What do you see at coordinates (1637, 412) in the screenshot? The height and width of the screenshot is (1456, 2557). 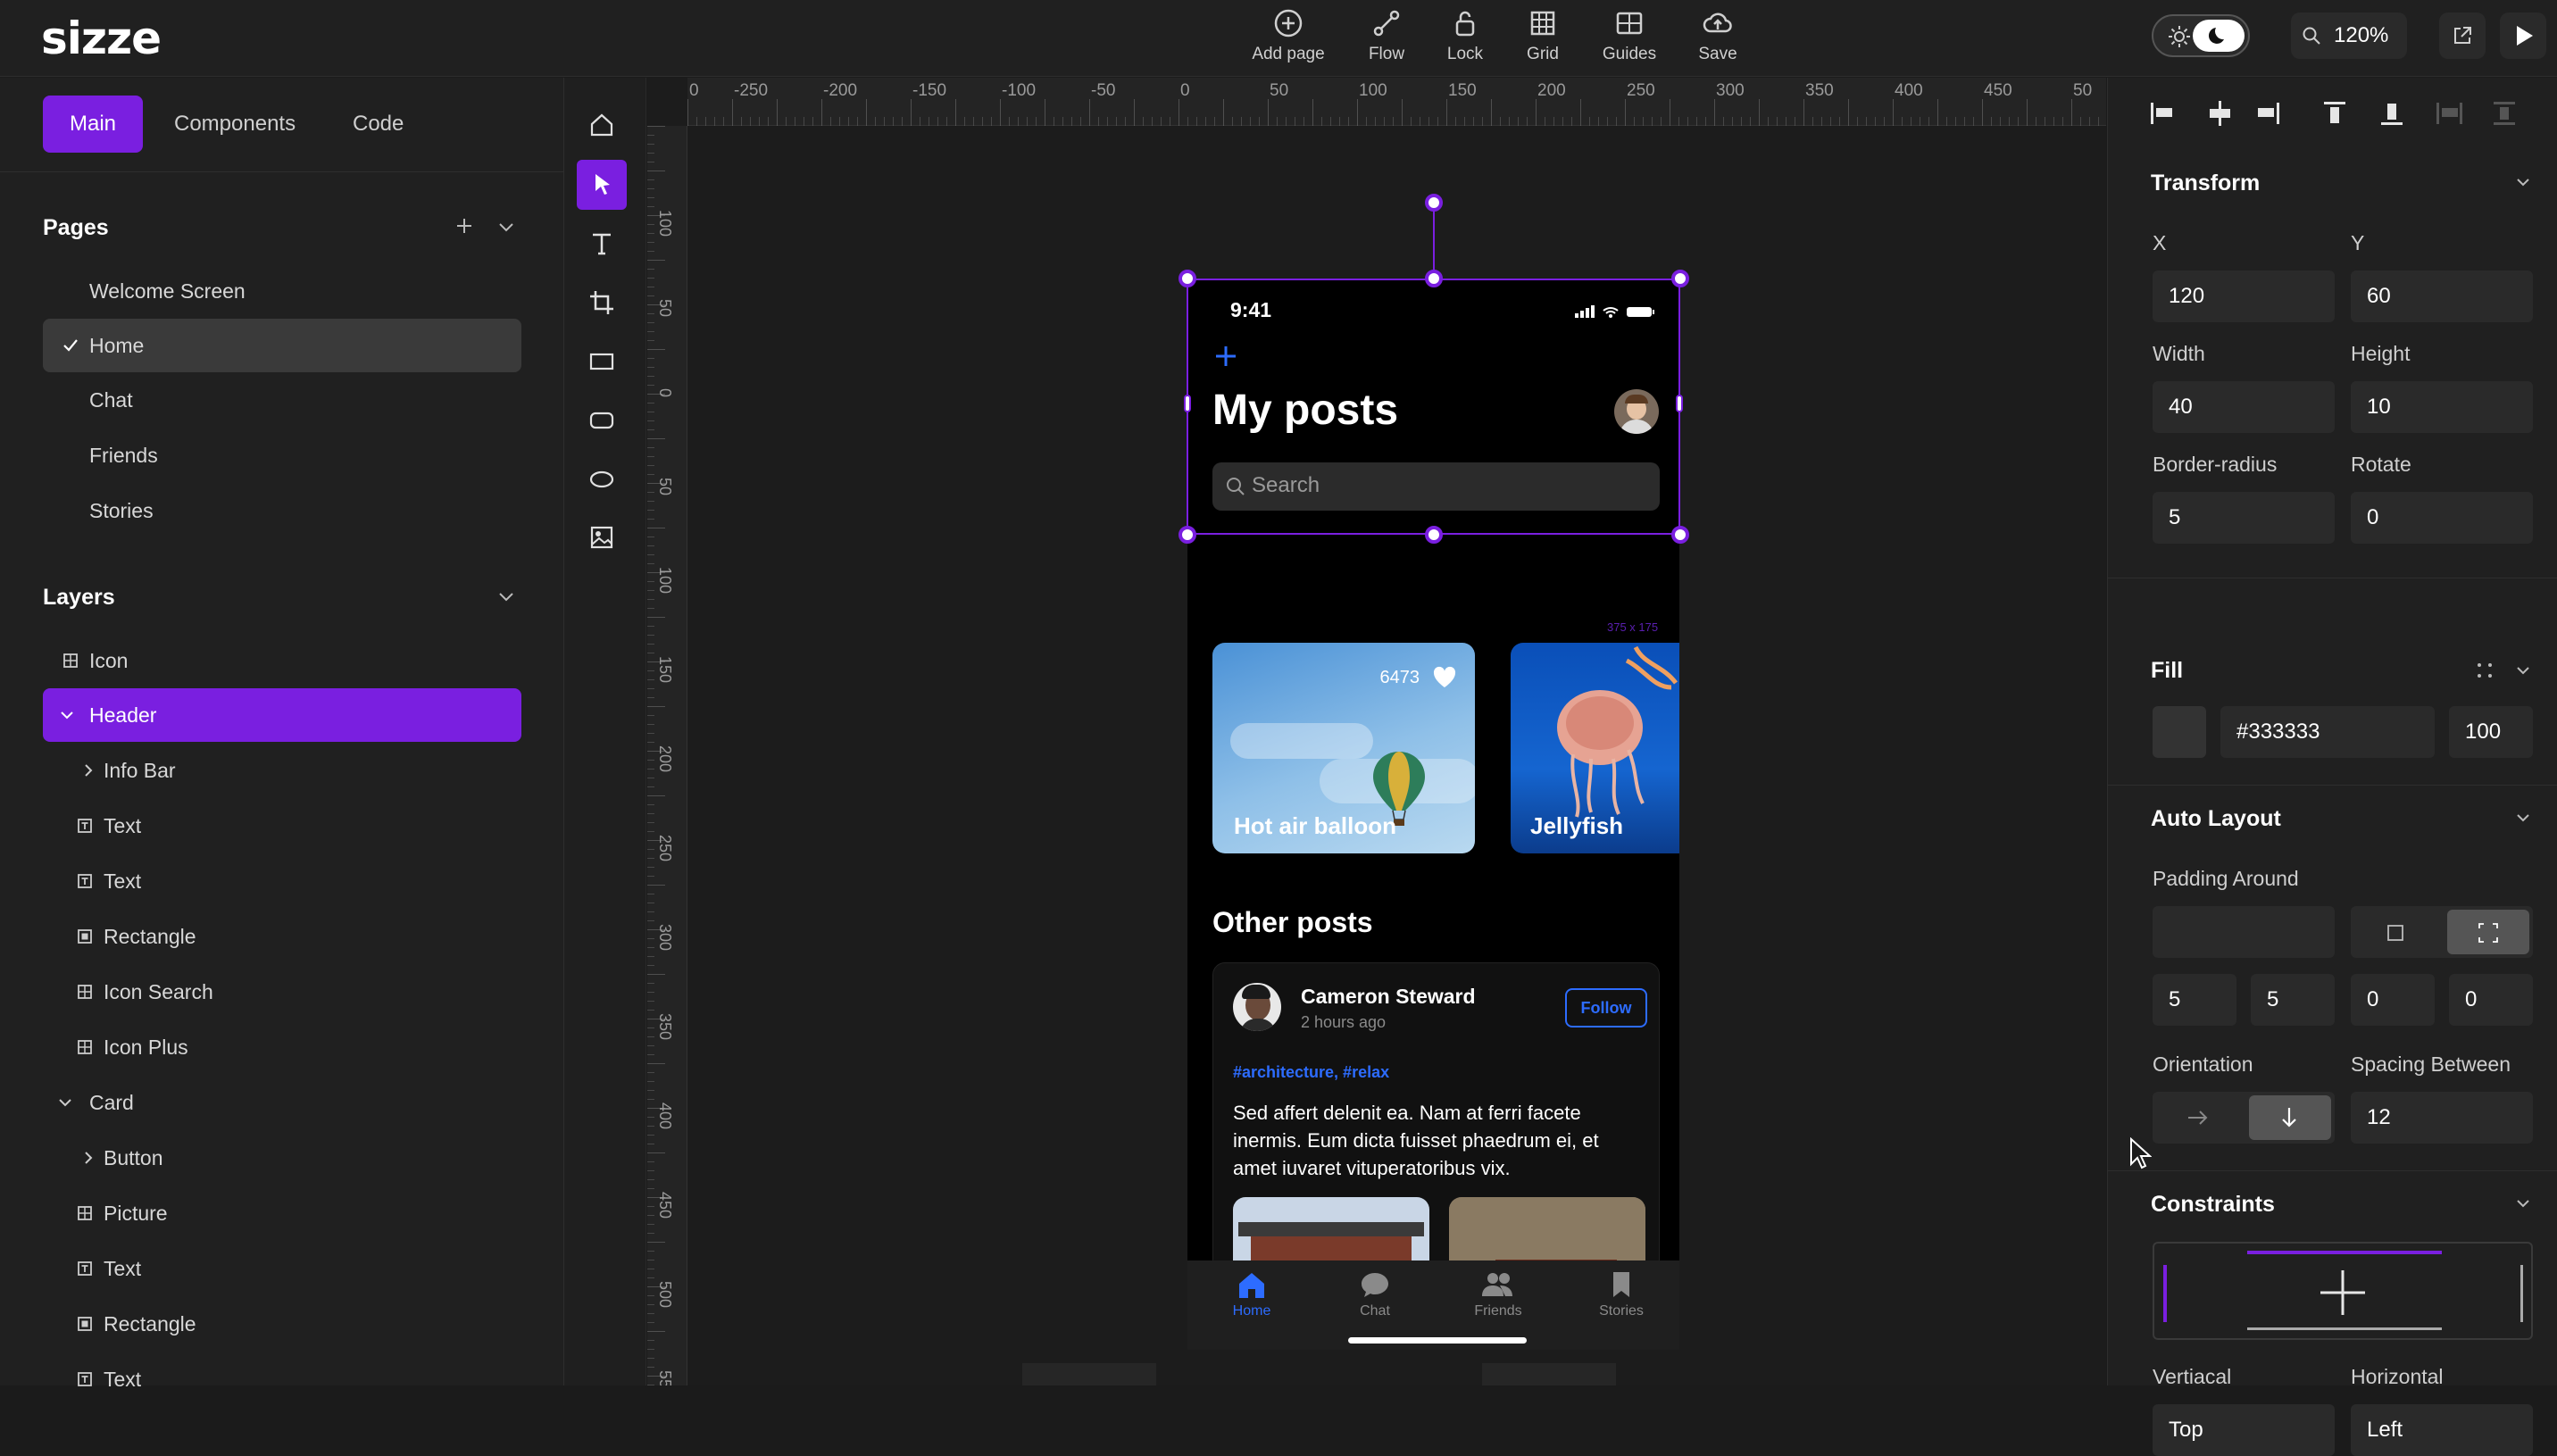 I see `avatar` at bounding box center [1637, 412].